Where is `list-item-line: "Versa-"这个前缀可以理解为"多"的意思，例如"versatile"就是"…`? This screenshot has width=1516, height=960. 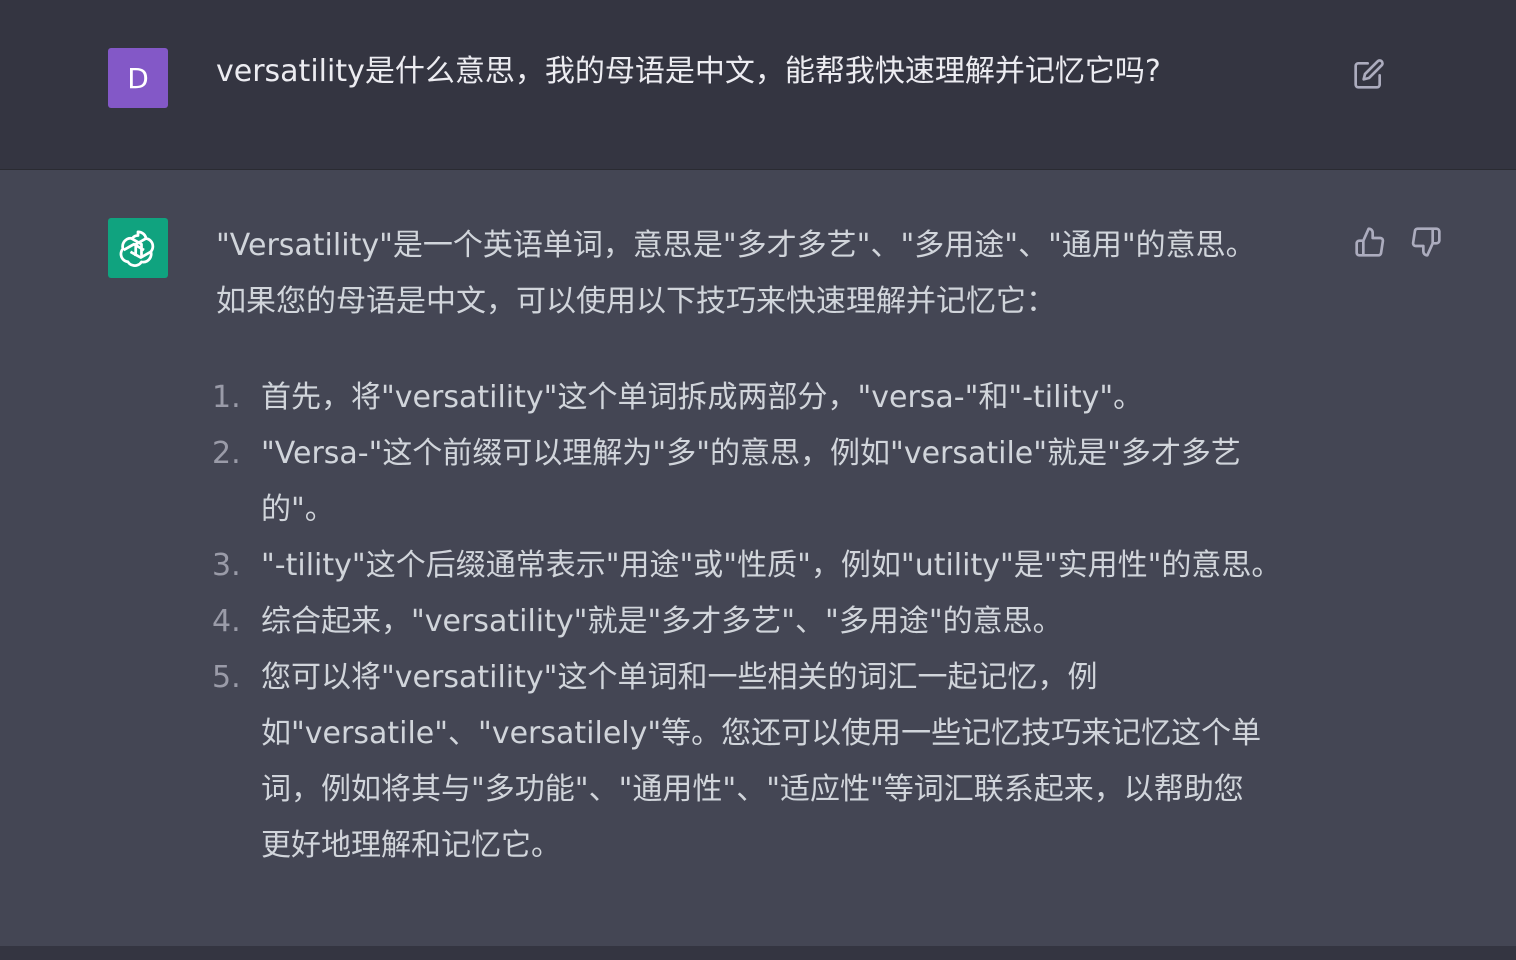
list-item-line: "Versa-"这个前缀可以理解为"多"的意思，例如"versatile"就是"… is located at coordinates (751, 453).